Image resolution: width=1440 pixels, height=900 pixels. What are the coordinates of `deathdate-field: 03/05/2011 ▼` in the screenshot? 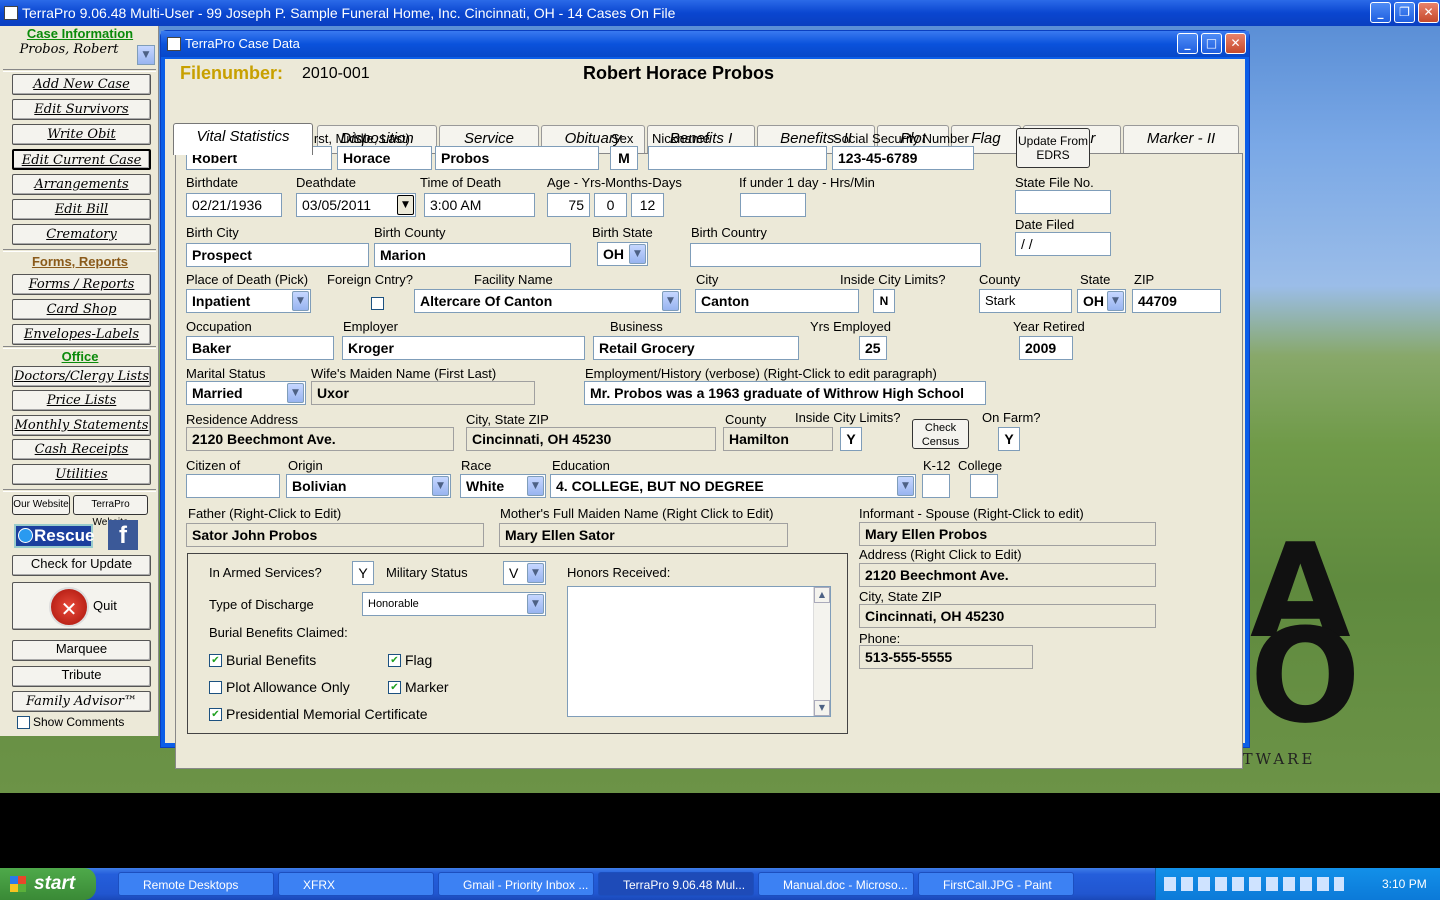 It's located at (356, 205).